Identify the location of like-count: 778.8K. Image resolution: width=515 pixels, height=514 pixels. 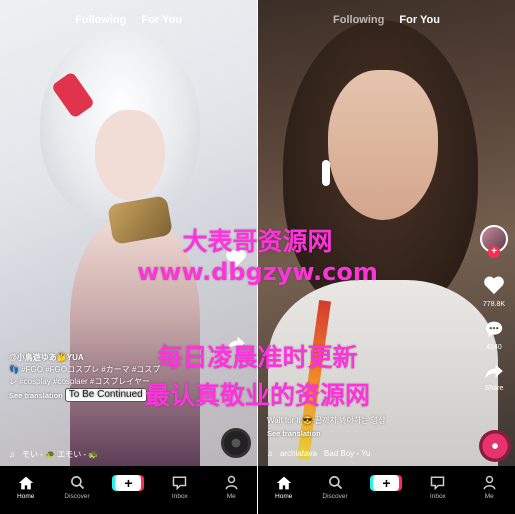
(494, 304).